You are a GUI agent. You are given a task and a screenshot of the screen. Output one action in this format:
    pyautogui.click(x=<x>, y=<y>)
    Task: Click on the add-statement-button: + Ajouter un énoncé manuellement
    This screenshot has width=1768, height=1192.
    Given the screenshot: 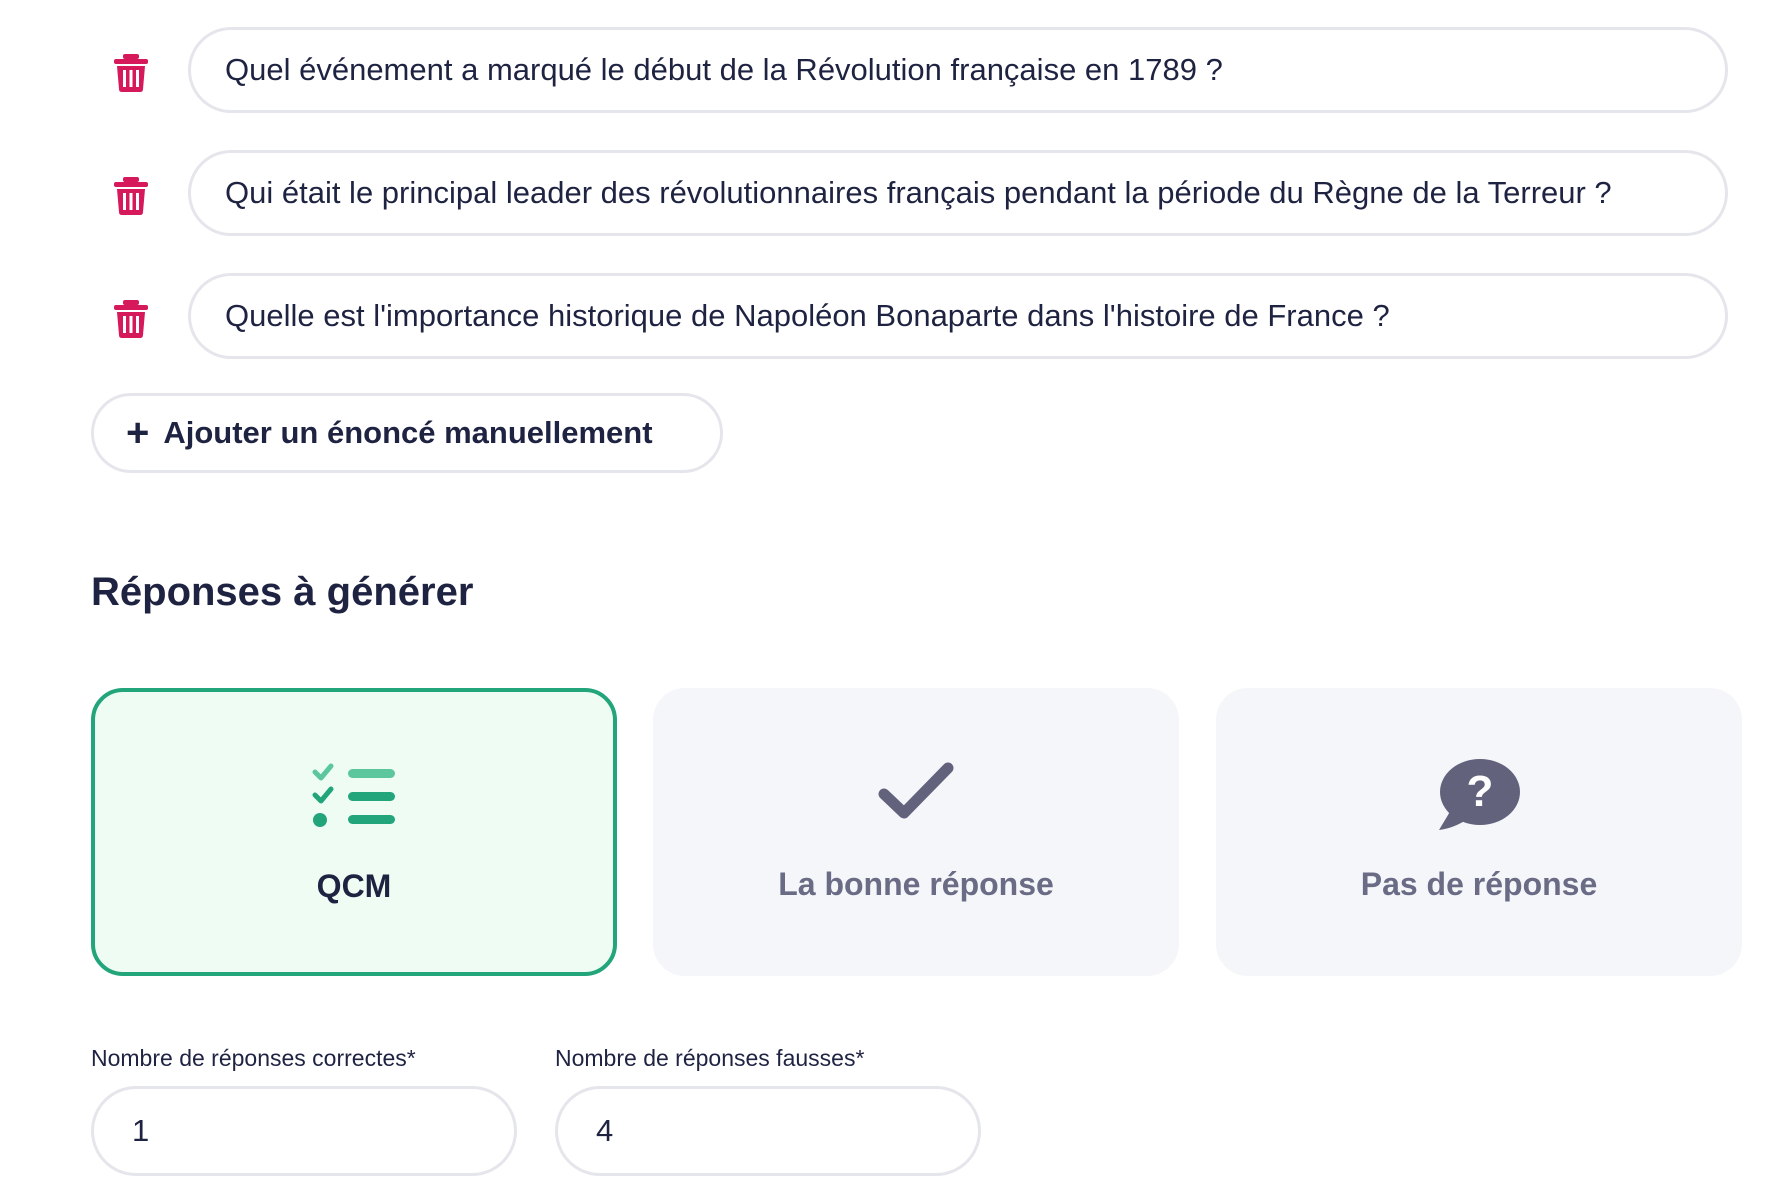 What is the action you would take?
    pyautogui.click(x=407, y=433)
    